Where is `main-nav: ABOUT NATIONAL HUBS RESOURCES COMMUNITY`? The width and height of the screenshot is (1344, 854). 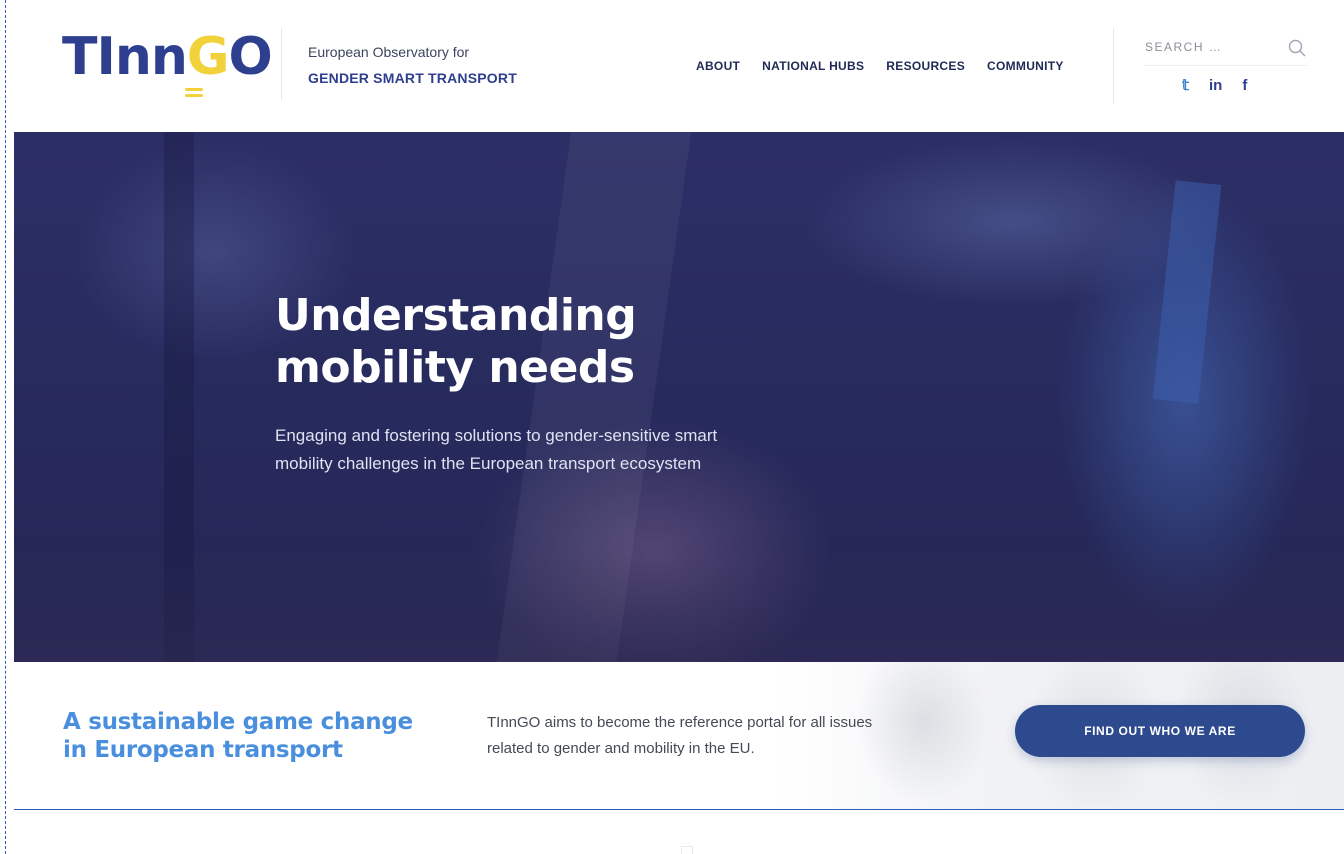 main-nav: ABOUT NATIONAL HUBS RESOURCES COMMUNITY is located at coordinates (880, 66).